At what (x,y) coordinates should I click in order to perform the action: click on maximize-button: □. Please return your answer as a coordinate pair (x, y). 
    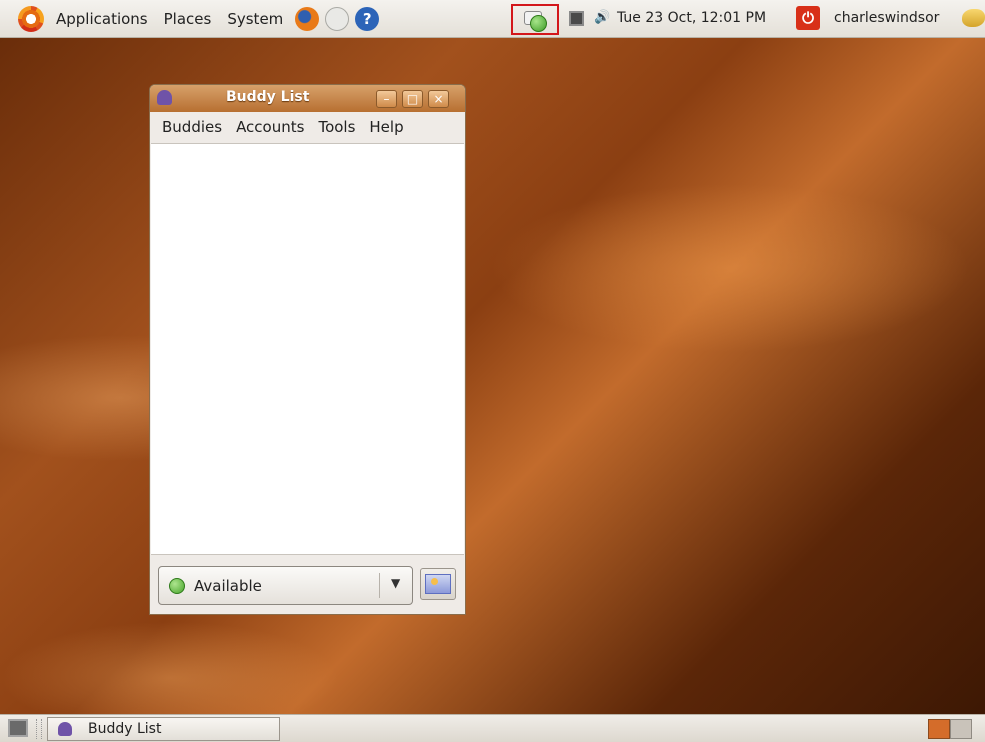
    Looking at the image, I should click on (412, 99).